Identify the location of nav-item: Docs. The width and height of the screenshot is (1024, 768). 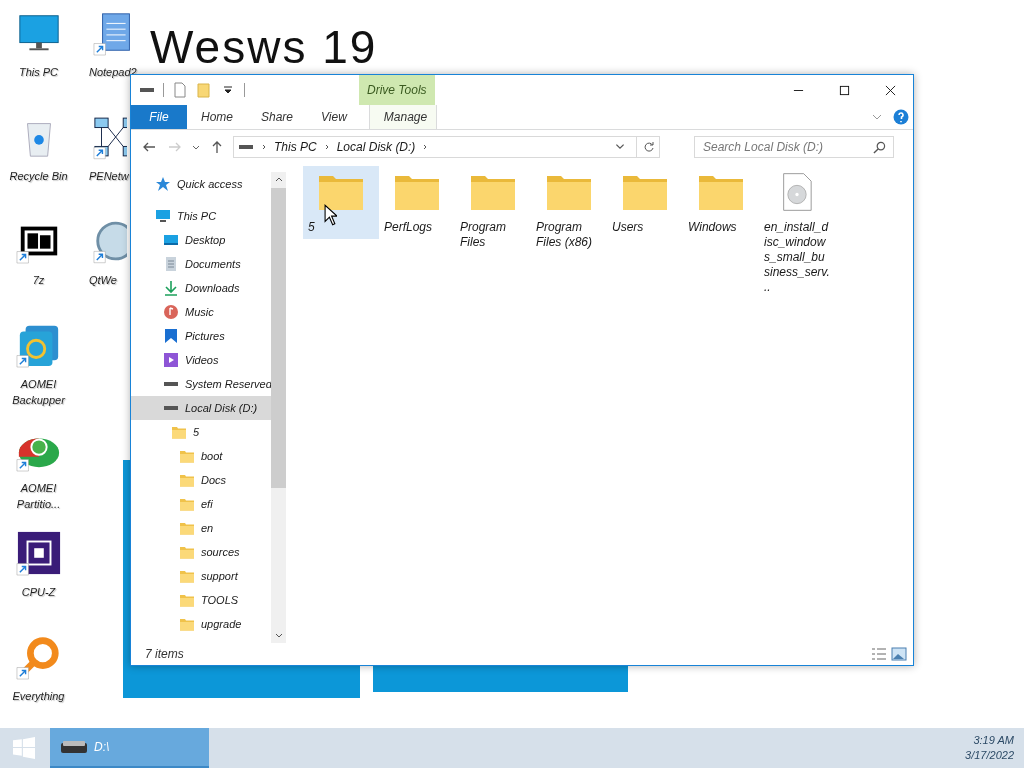
(201, 480).